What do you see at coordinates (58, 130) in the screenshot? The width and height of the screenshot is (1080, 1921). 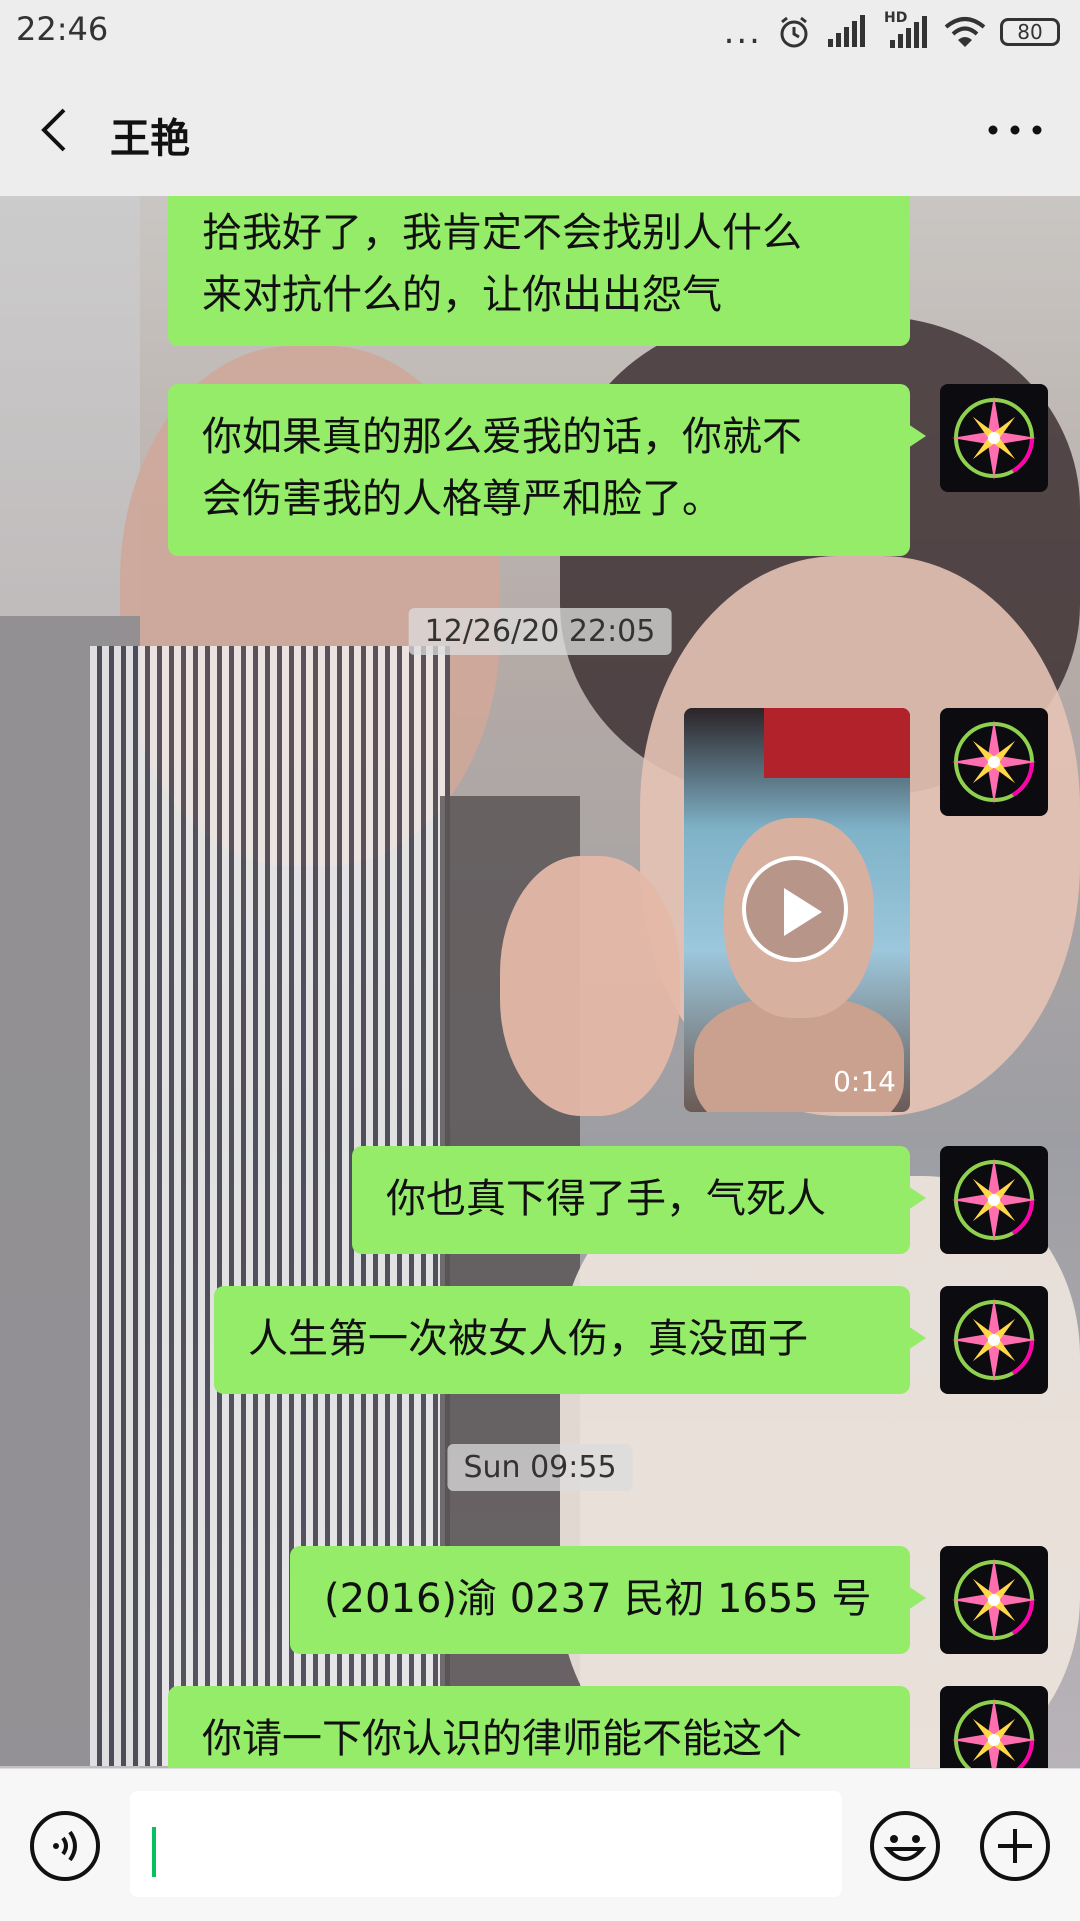 I see `chevron-left-icon` at bounding box center [58, 130].